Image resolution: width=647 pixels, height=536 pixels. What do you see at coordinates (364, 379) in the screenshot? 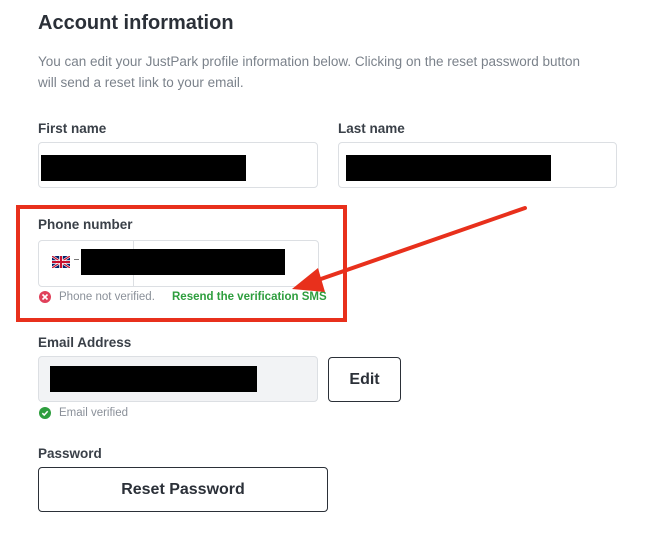
I see `edit-email-button: Edit` at bounding box center [364, 379].